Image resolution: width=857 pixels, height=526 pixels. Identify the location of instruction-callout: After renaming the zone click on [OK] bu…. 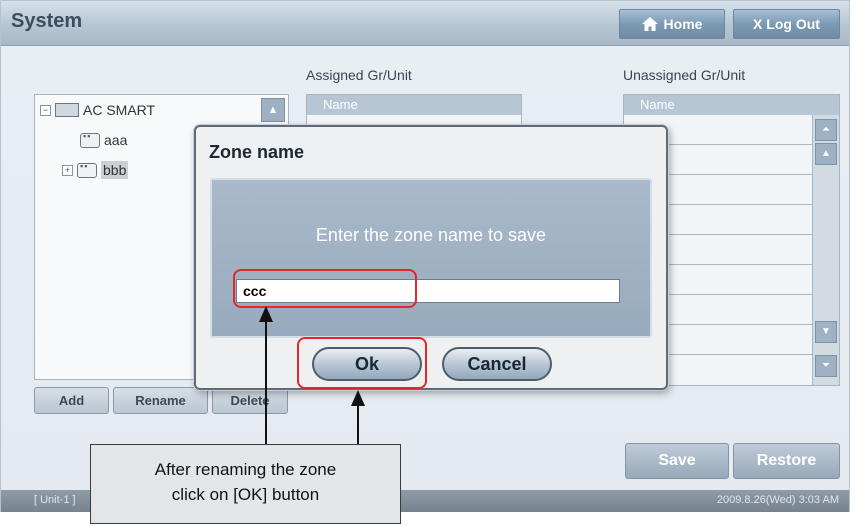
(245, 484).